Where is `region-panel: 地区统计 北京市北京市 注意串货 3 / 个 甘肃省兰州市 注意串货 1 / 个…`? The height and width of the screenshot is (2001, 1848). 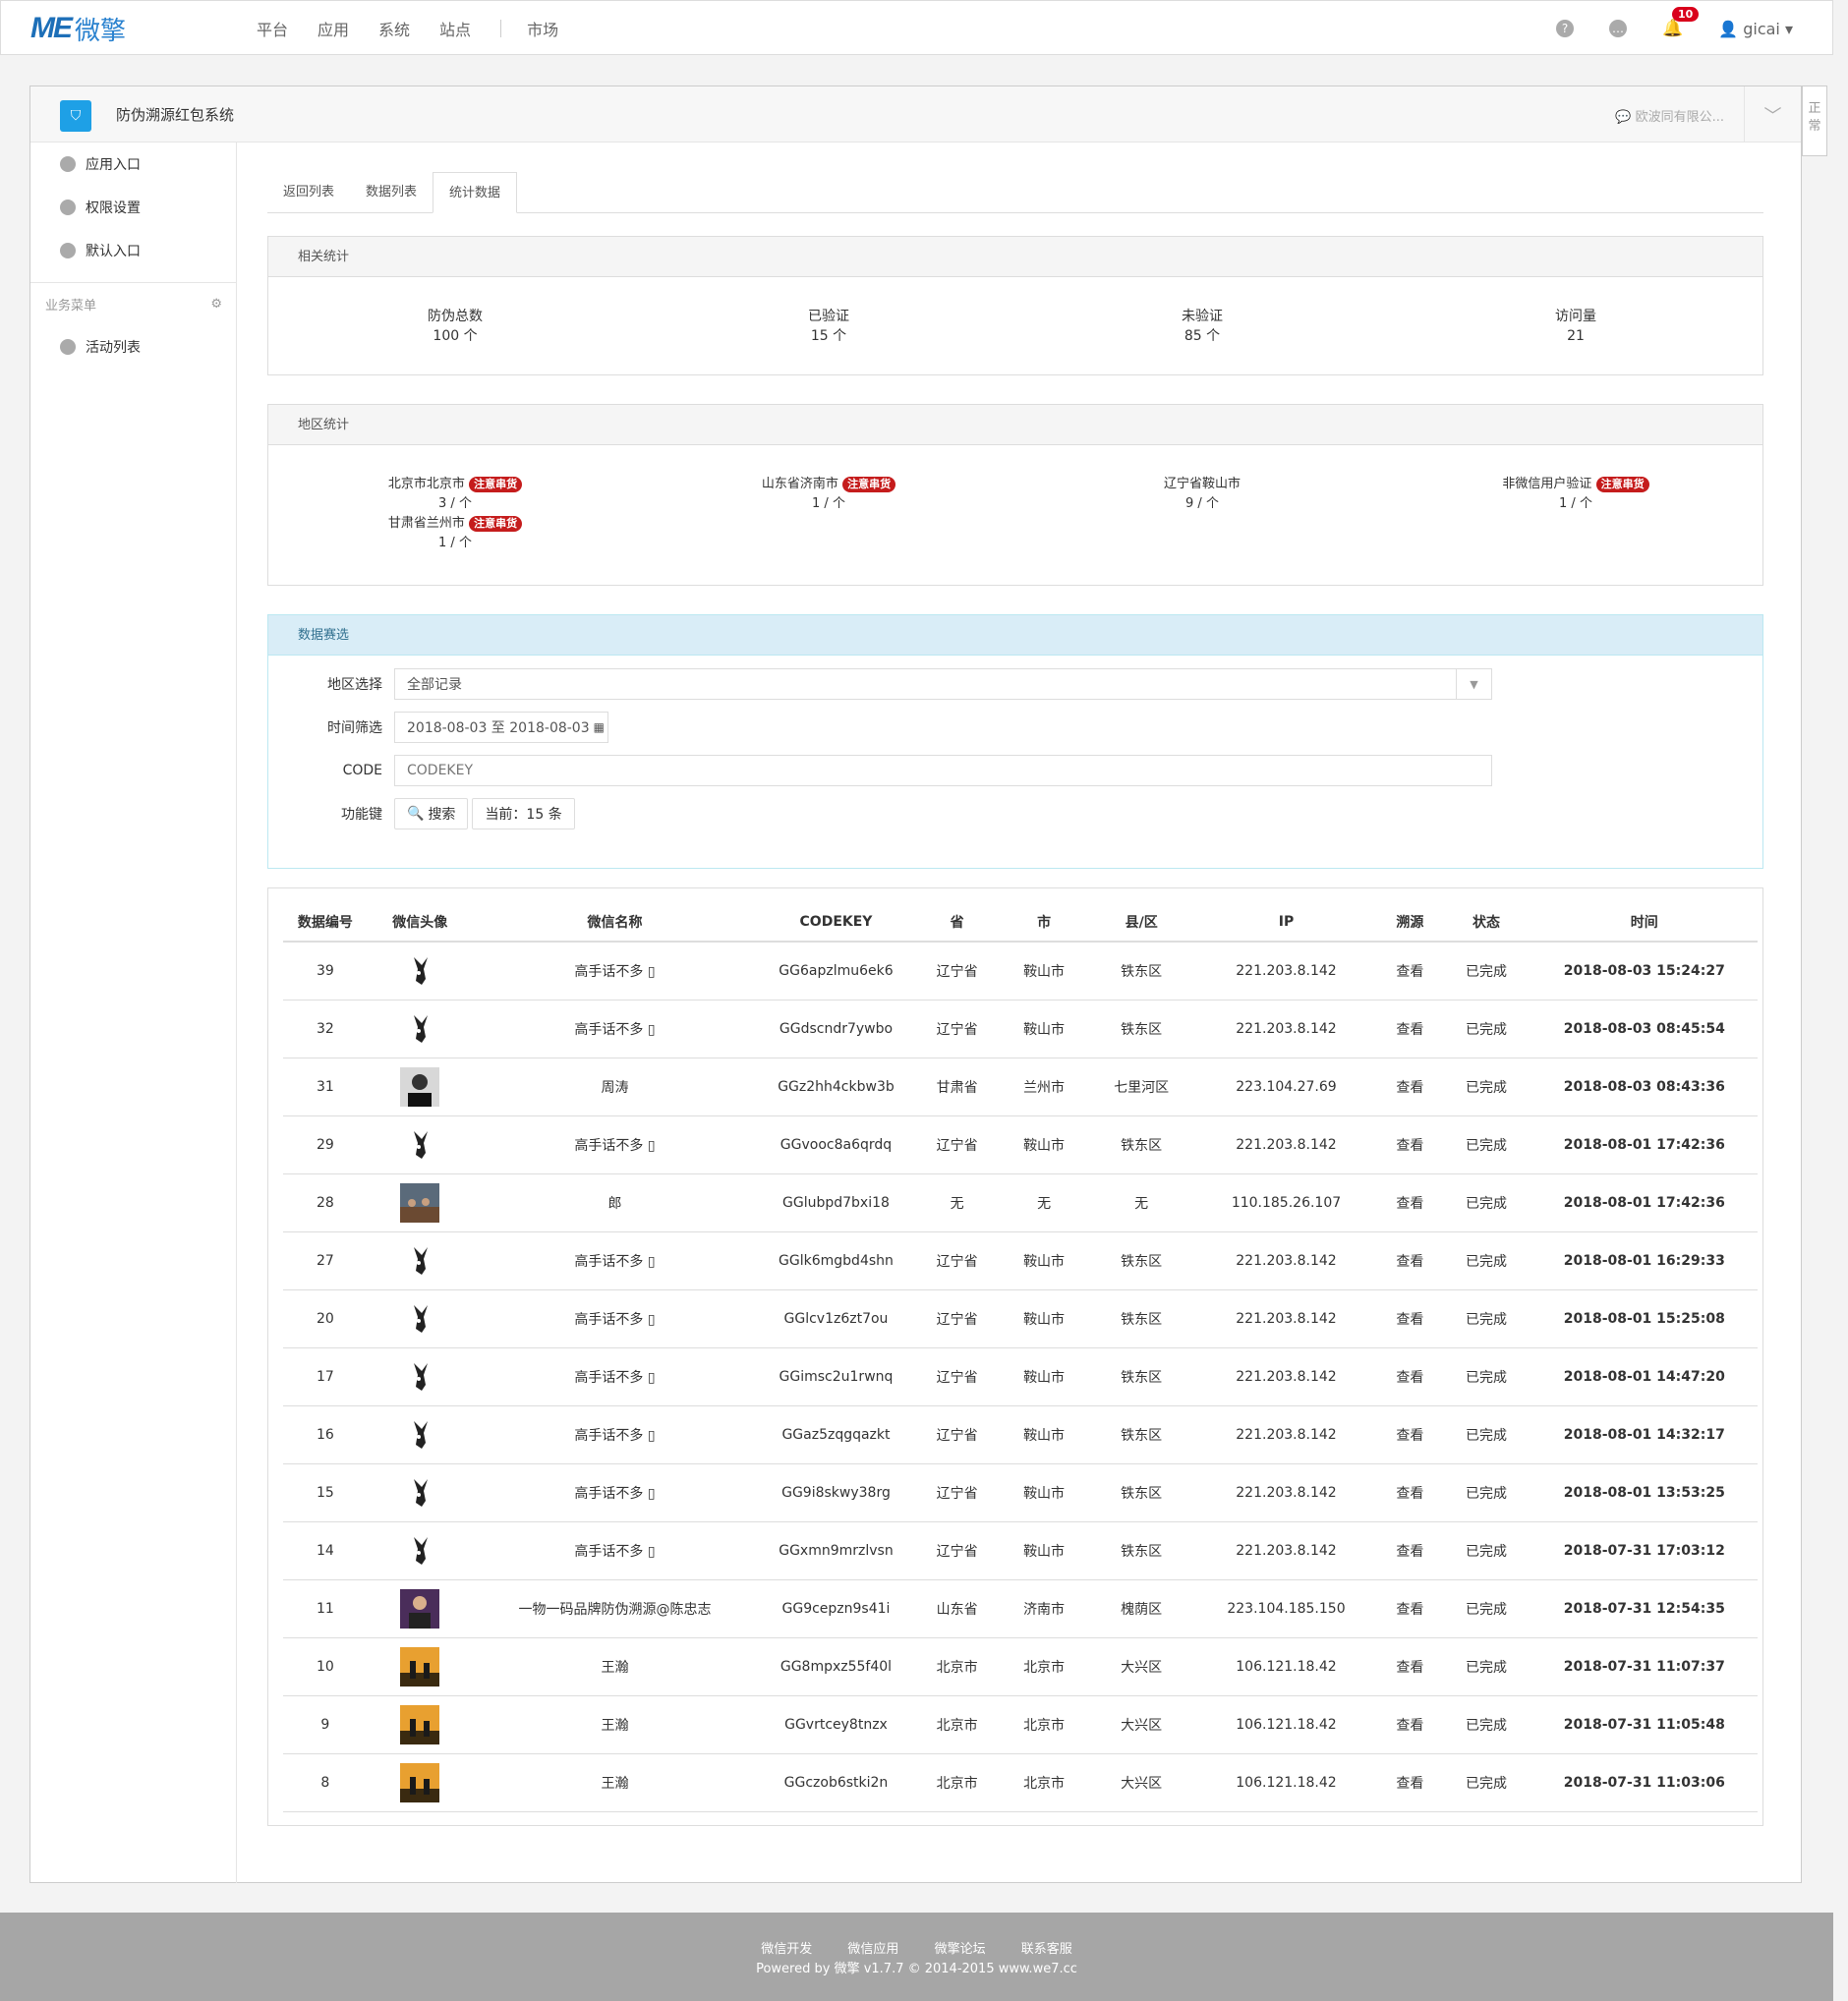
region-panel: 地区统计 北京市北京市 注意串货 3 / 个 甘肃省兰州市 注意串货 1 / 个… is located at coordinates (1015, 495).